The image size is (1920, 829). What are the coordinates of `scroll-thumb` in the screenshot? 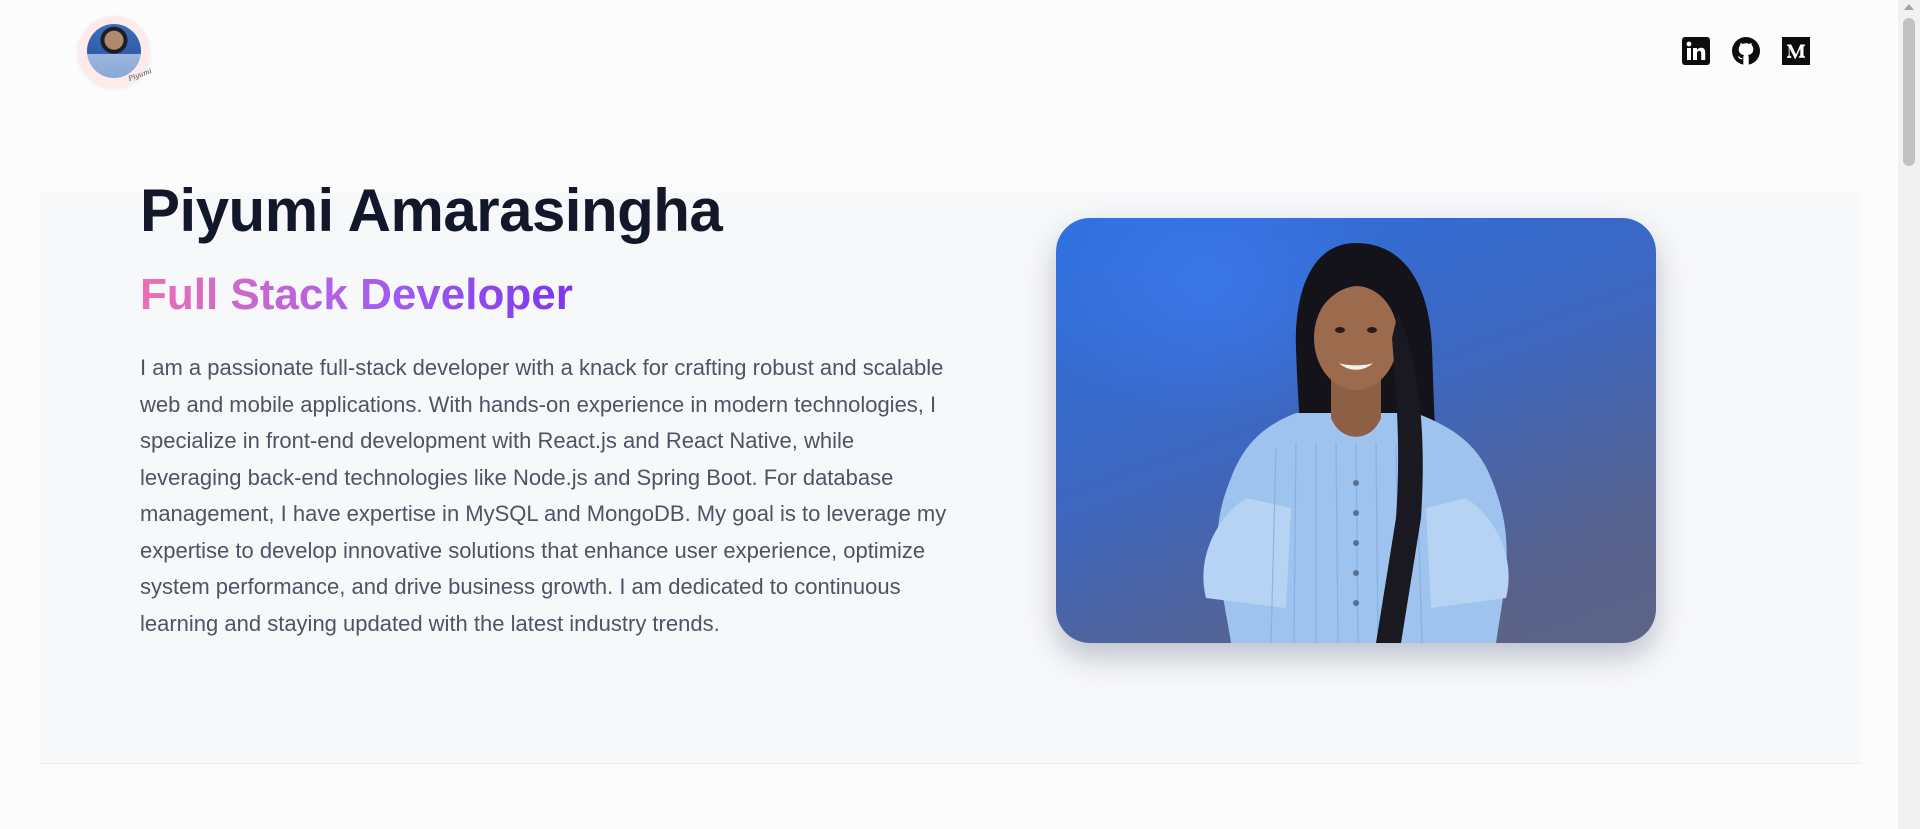 It's located at (1909, 92).